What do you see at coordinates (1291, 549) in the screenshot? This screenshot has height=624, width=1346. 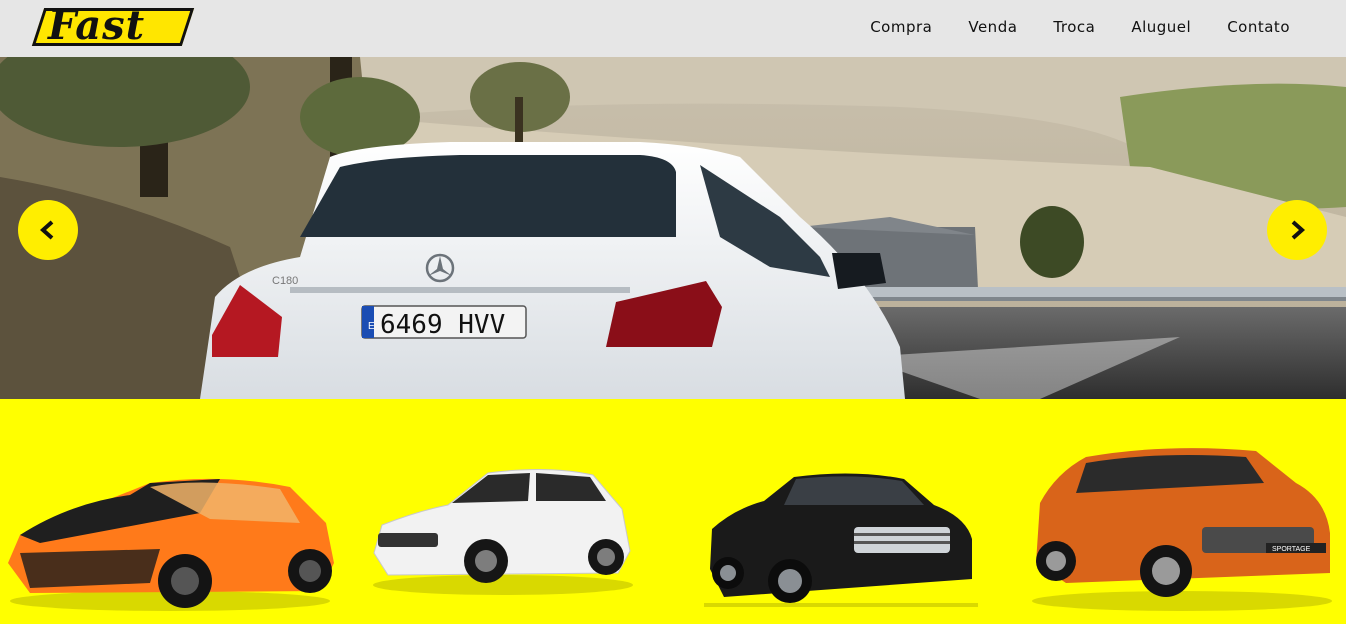 I see `suv-badge: SPORTAGE` at bounding box center [1291, 549].